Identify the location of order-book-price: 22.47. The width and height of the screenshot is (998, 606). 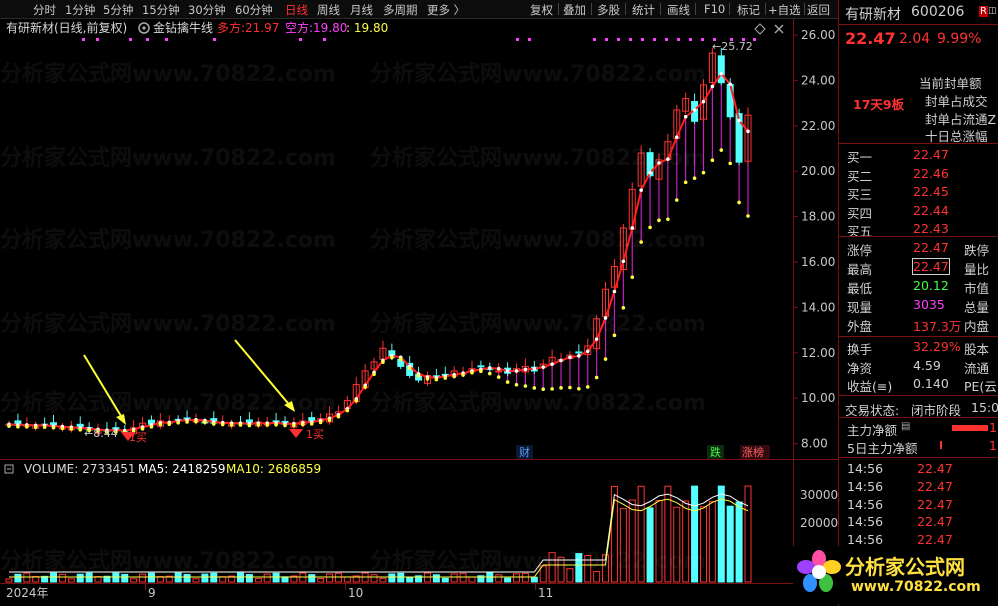
(931, 154).